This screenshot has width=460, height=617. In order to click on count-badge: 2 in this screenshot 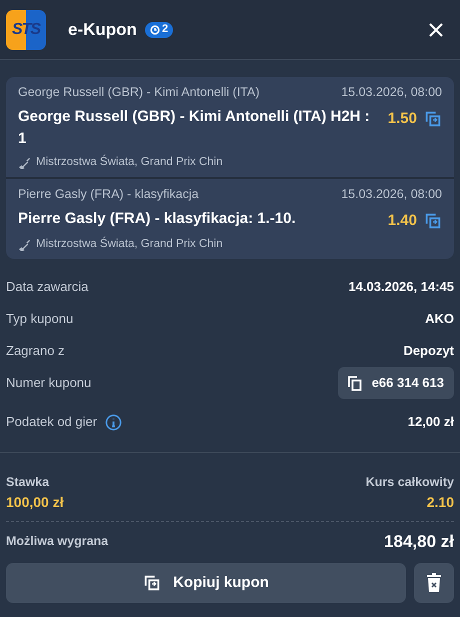, I will do `click(159, 30)`.